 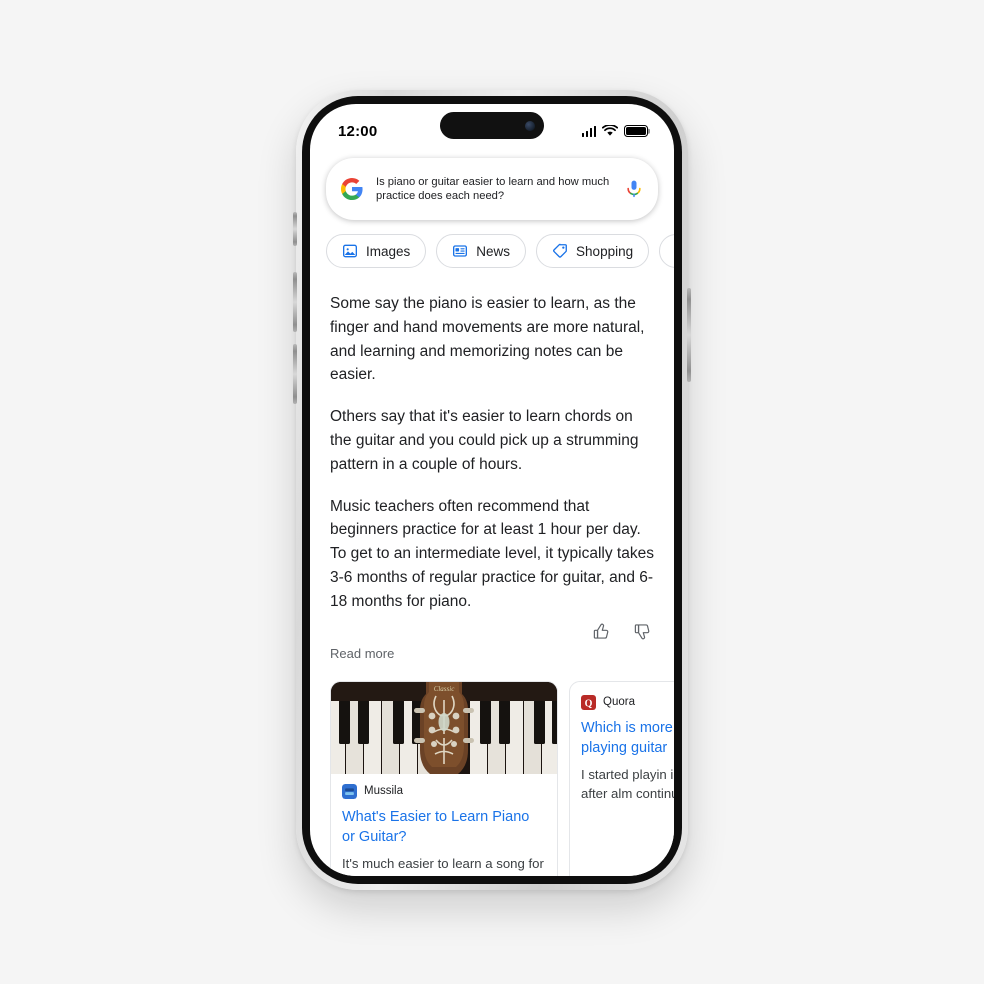 I want to click on status-time: 12:00, so click(x=358, y=131).